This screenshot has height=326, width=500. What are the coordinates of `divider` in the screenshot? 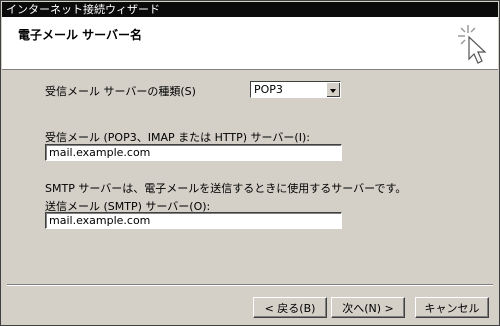 It's located at (250, 285).